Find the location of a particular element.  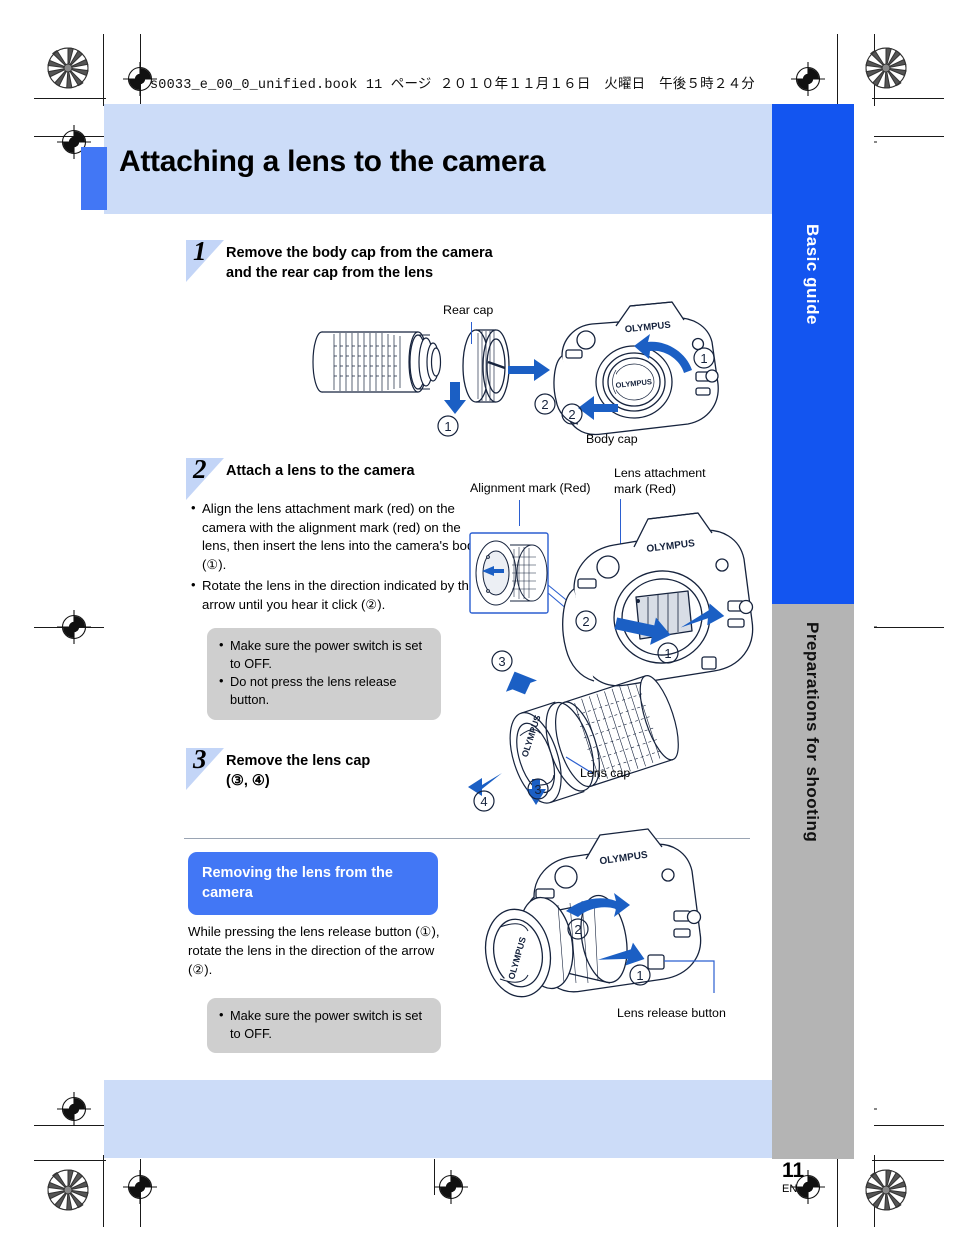

page-title: Attaching a lens to the camera is located at coordinates (332, 161).